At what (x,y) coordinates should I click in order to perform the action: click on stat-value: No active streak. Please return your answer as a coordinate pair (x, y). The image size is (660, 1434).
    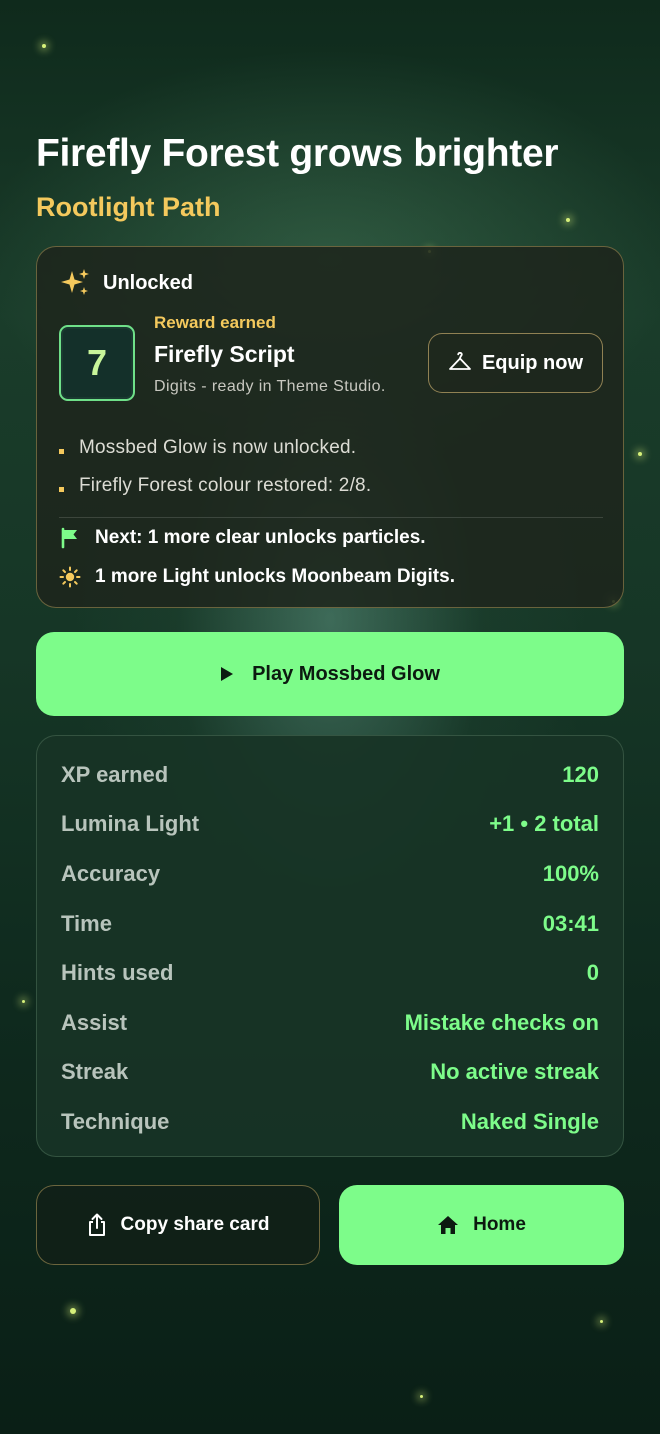
    Looking at the image, I should click on (514, 1072).